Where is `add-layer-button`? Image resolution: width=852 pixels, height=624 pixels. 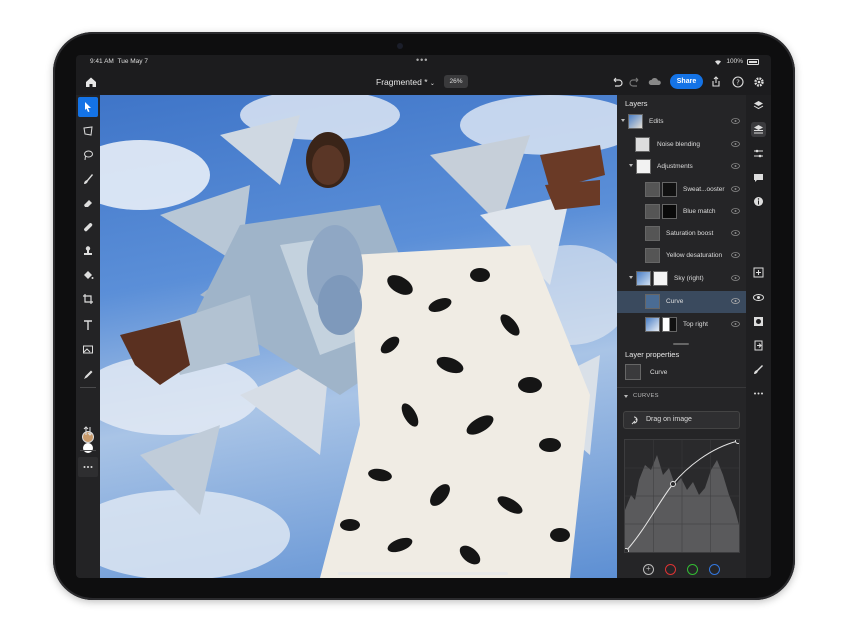
add-layer-button is located at coordinates (758, 272).